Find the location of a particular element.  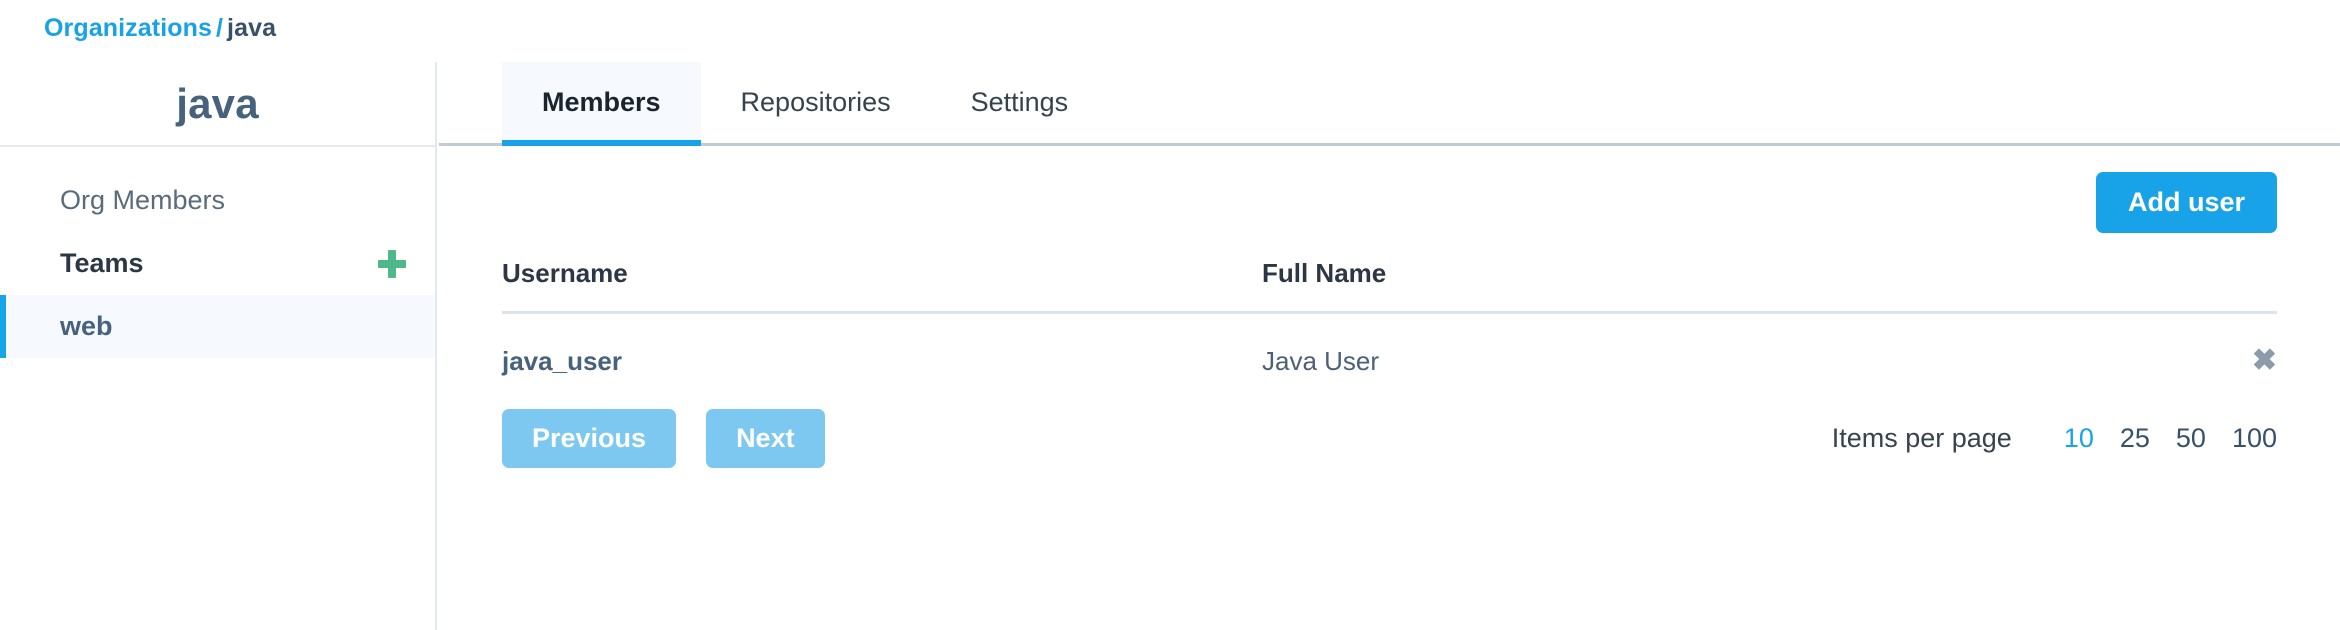

items-per-page-option-100: 100 is located at coordinates (2254, 438).